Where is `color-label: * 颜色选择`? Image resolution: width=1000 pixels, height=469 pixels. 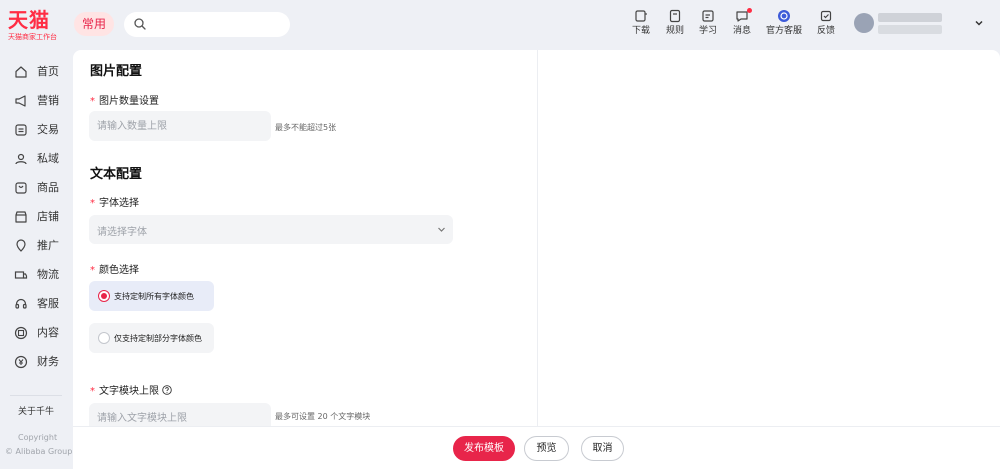 color-label: * 颜色选择 is located at coordinates (114, 268).